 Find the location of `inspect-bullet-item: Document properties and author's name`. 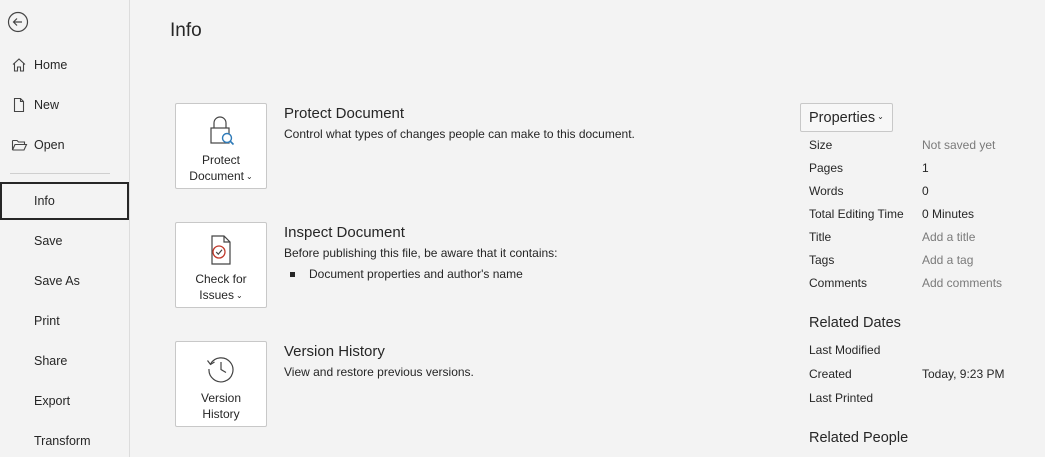

inspect-bullet-item: Document properties and author's name is located at coordinates (424, 274).